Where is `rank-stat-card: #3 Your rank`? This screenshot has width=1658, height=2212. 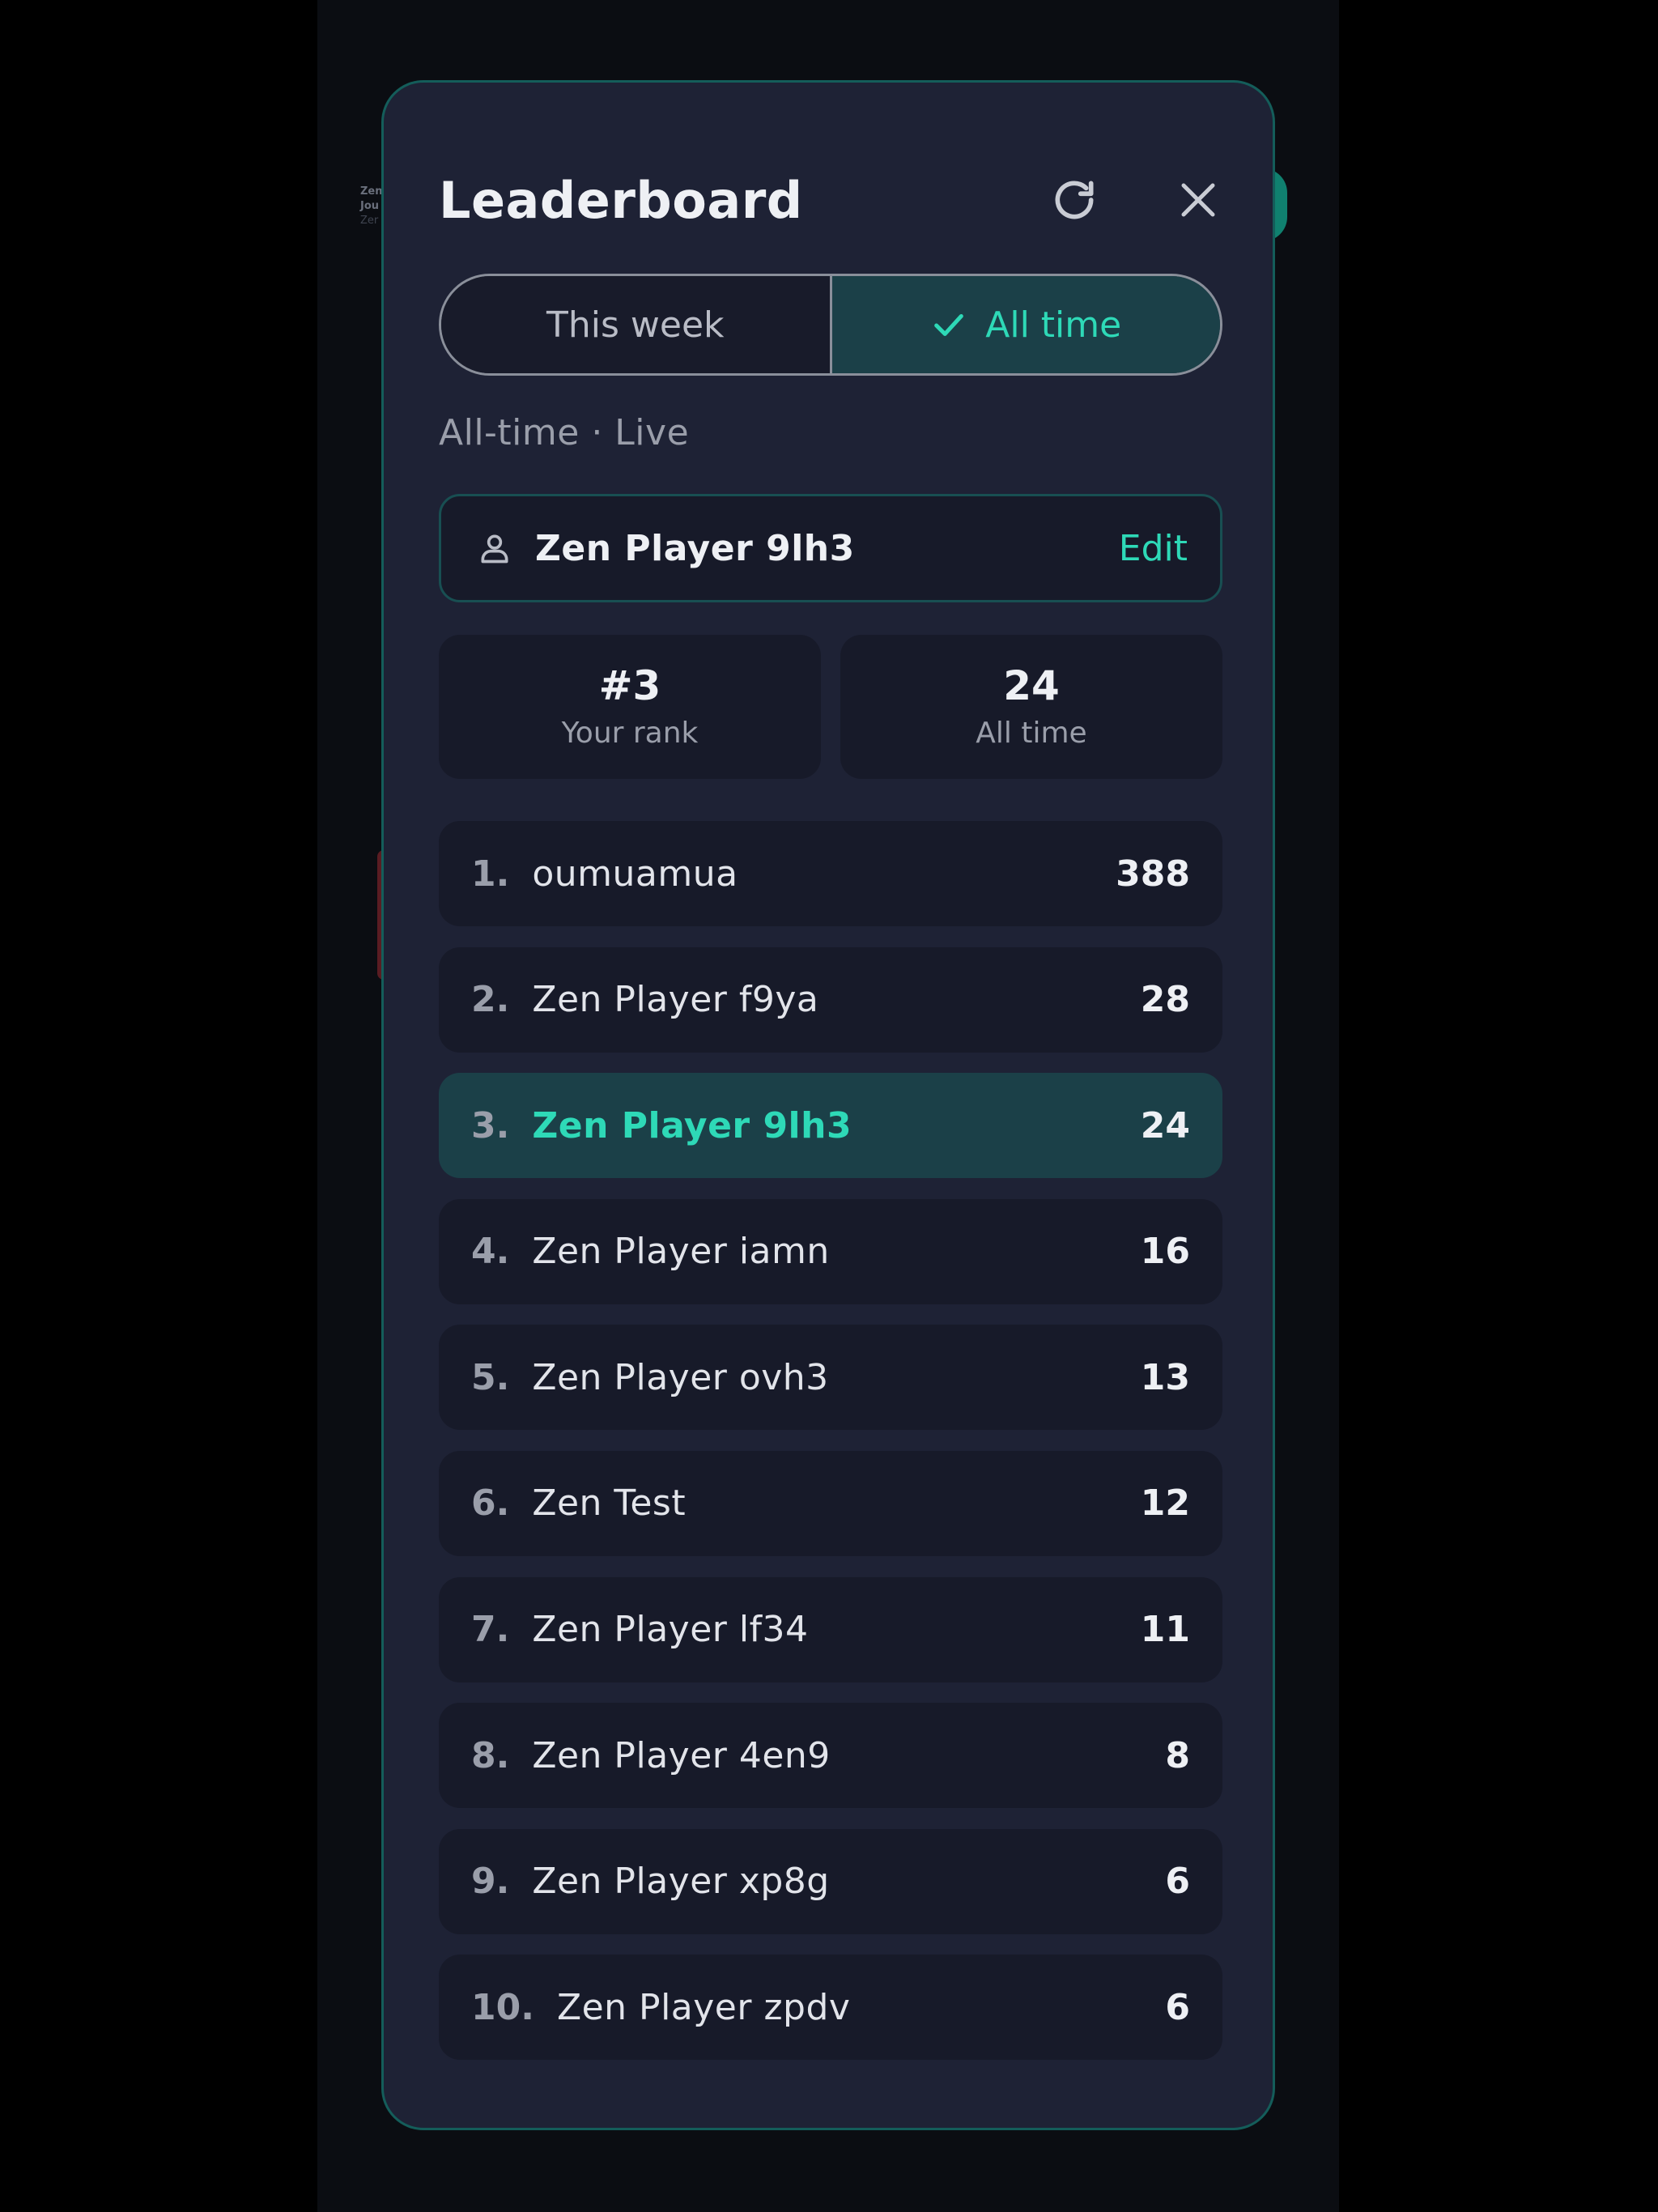
rank-stat-card: #3 Your rank is located at coordinates (630, 707).